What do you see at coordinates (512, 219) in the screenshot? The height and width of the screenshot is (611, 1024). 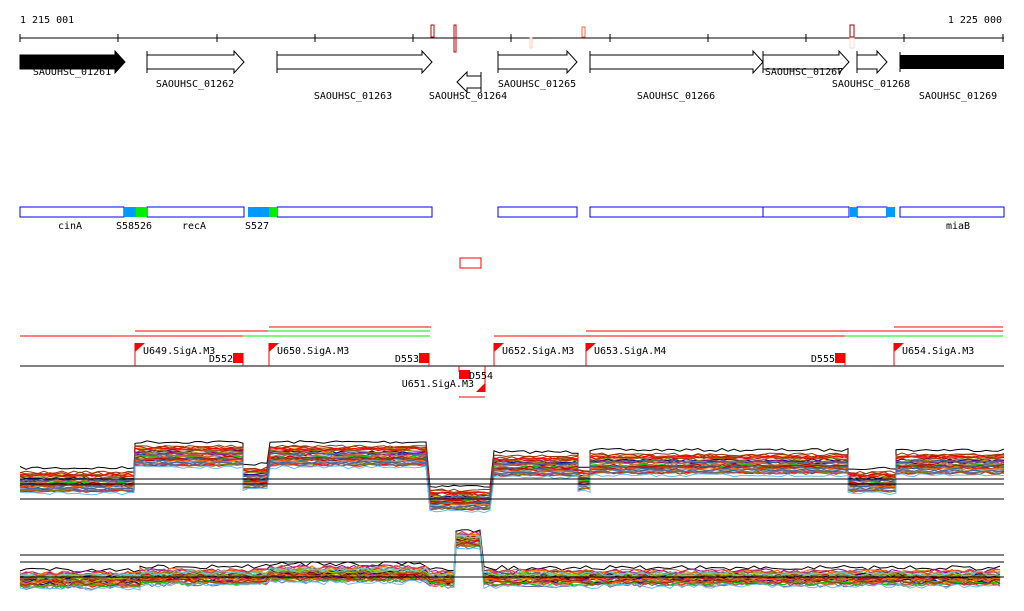 I see `annotation-track: cinA S58526 recA S527 miaB` at bounding box center [512, 219].